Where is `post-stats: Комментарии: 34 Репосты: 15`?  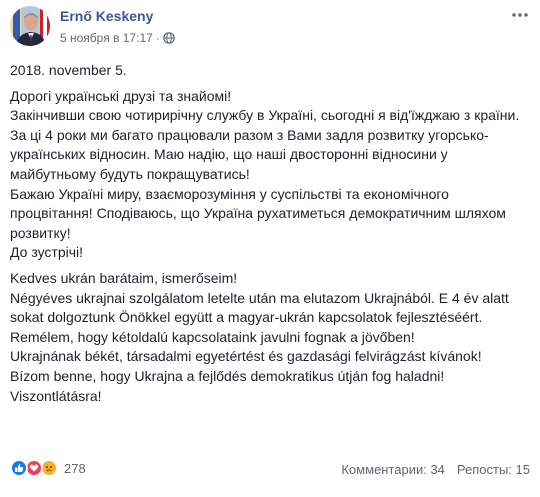
post-stats: Комментарии: 34 Репосты: 15 is located at coordinates (435, 469).